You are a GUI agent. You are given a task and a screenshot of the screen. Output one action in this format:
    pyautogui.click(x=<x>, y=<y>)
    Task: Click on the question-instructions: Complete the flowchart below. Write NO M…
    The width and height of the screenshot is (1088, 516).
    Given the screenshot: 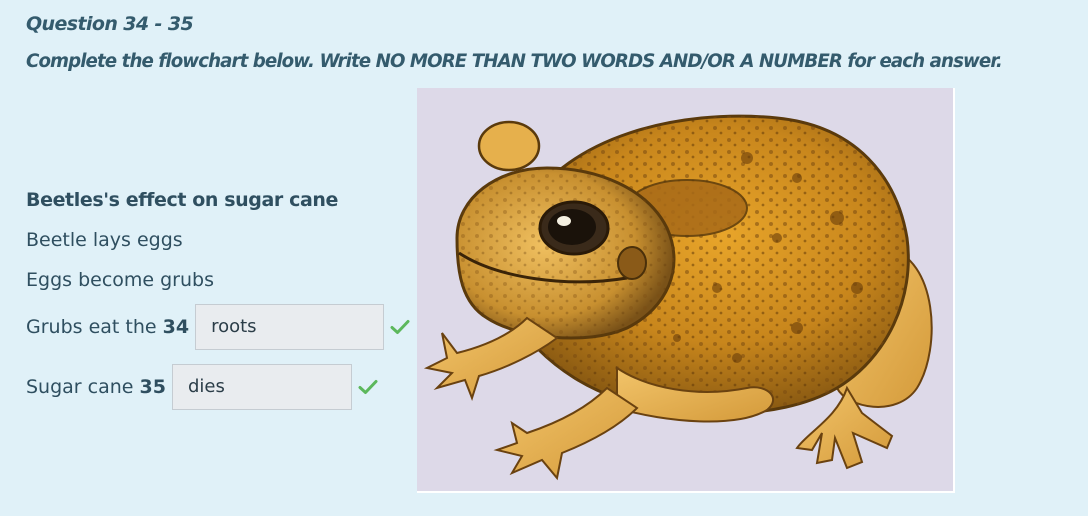 What is the action you would take?
    pyautogui.click(x=514, y=61)
    